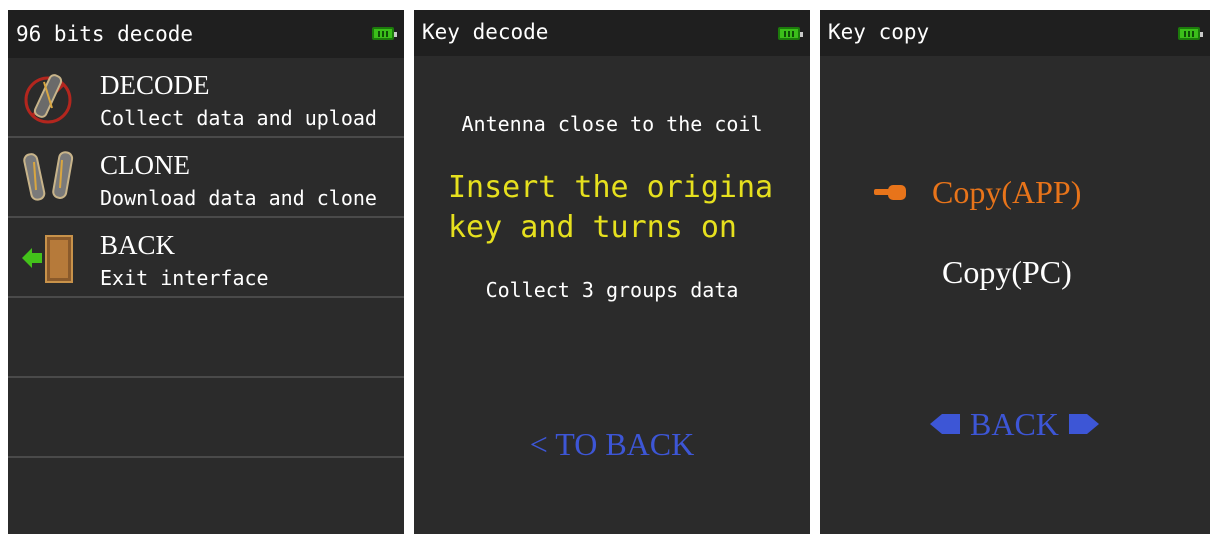 This screenshot has width=1210, height=534. I want to click on menu-item-subtitle: Collect data and upload, so click(238, 118).